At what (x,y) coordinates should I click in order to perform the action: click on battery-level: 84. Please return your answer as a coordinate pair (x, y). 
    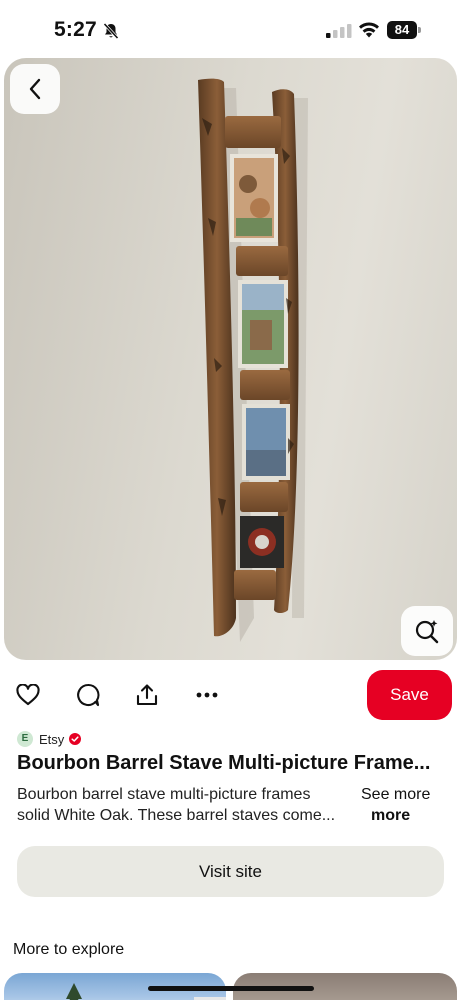
    Looking at the image, I should click on (402, 30).